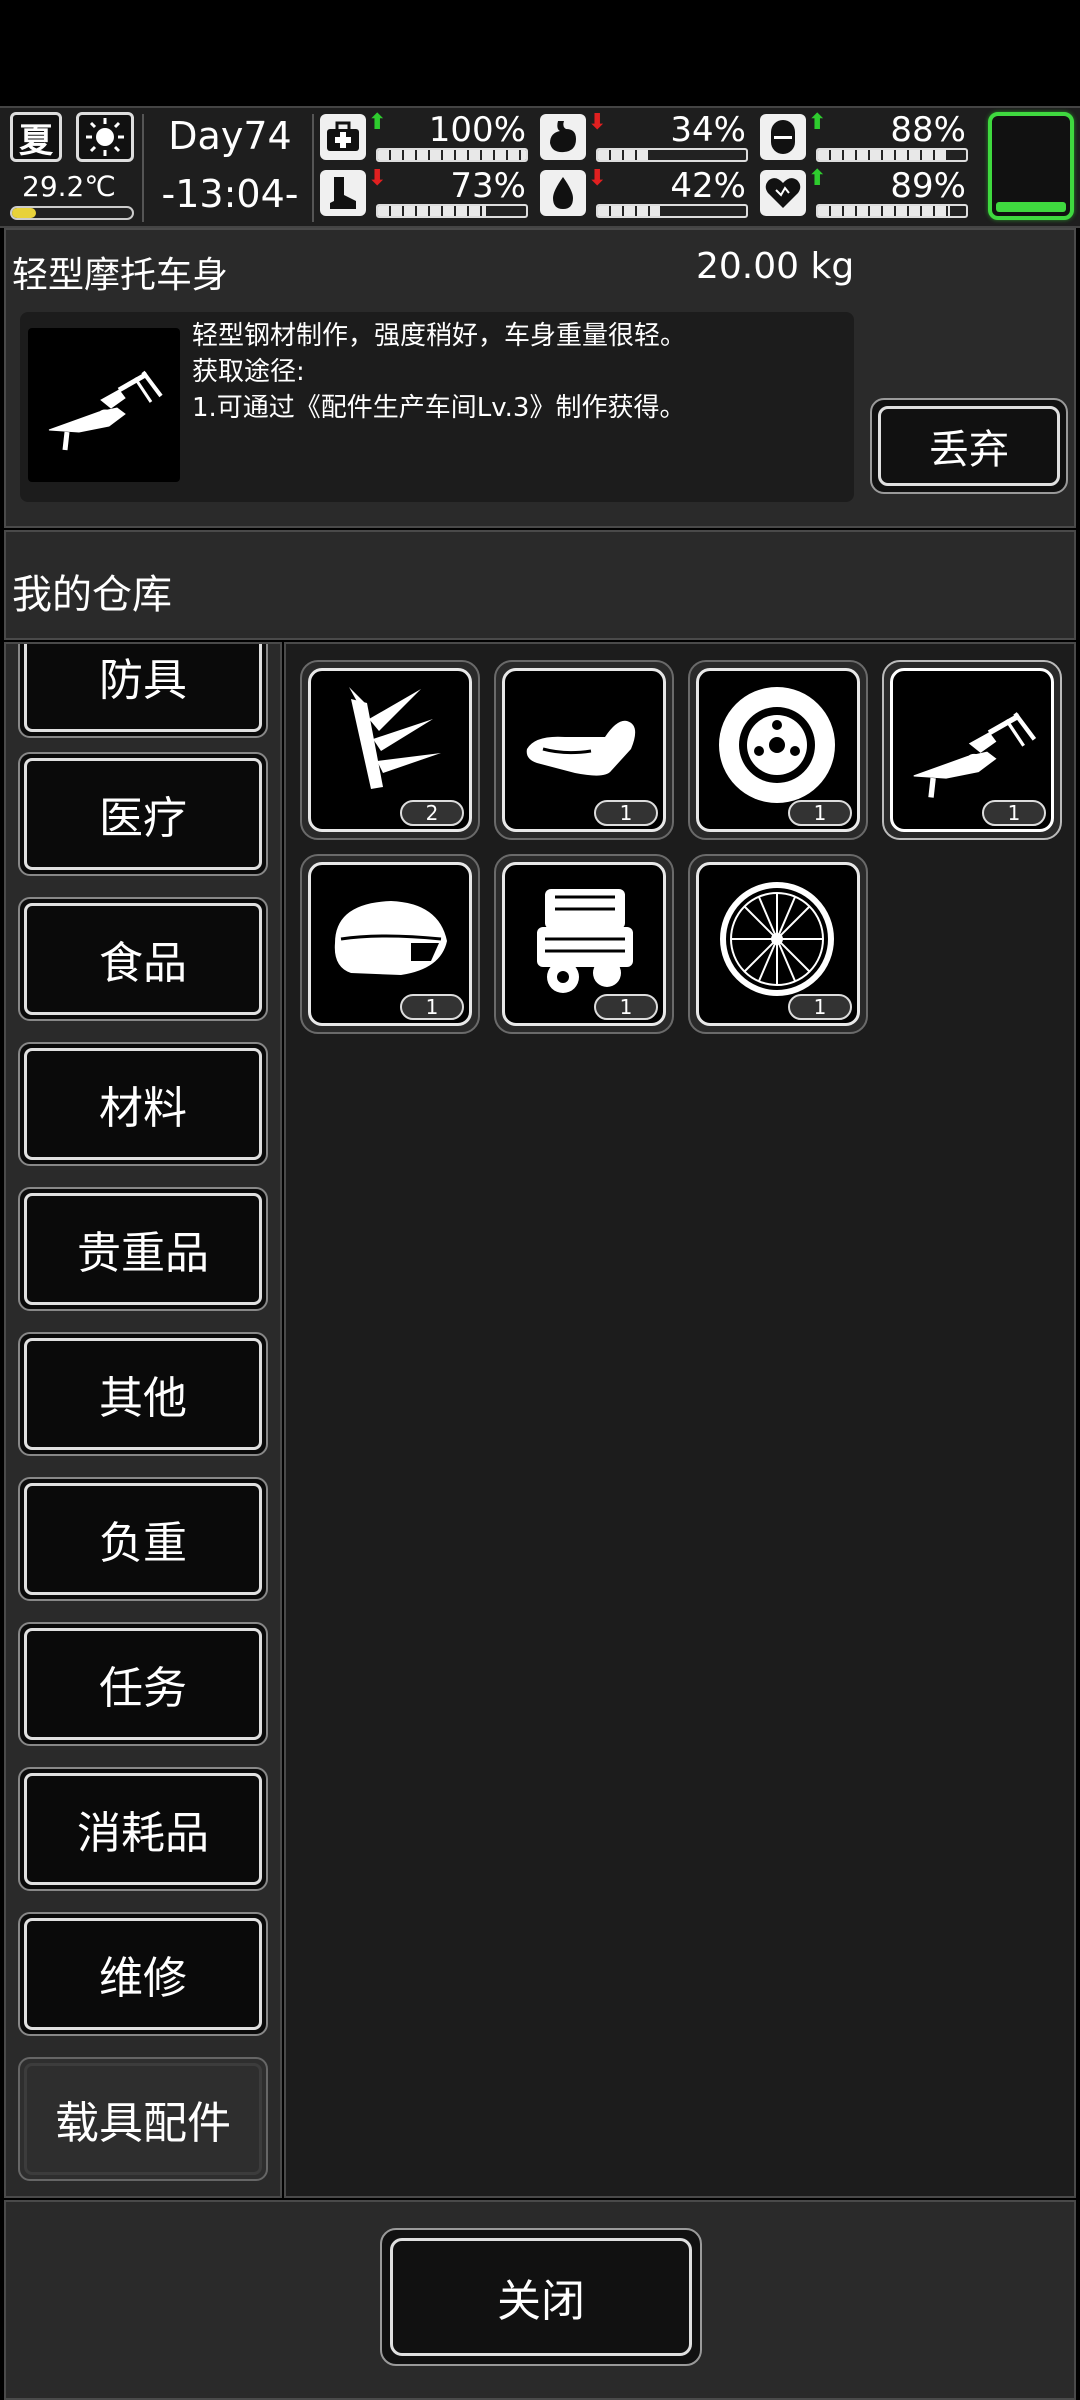 This screenshot has height=2400, width=1080. What do you see at coordinates (72, 213) in the screenshot?
I see `temperature-bar` at bounding box center [72, 213].